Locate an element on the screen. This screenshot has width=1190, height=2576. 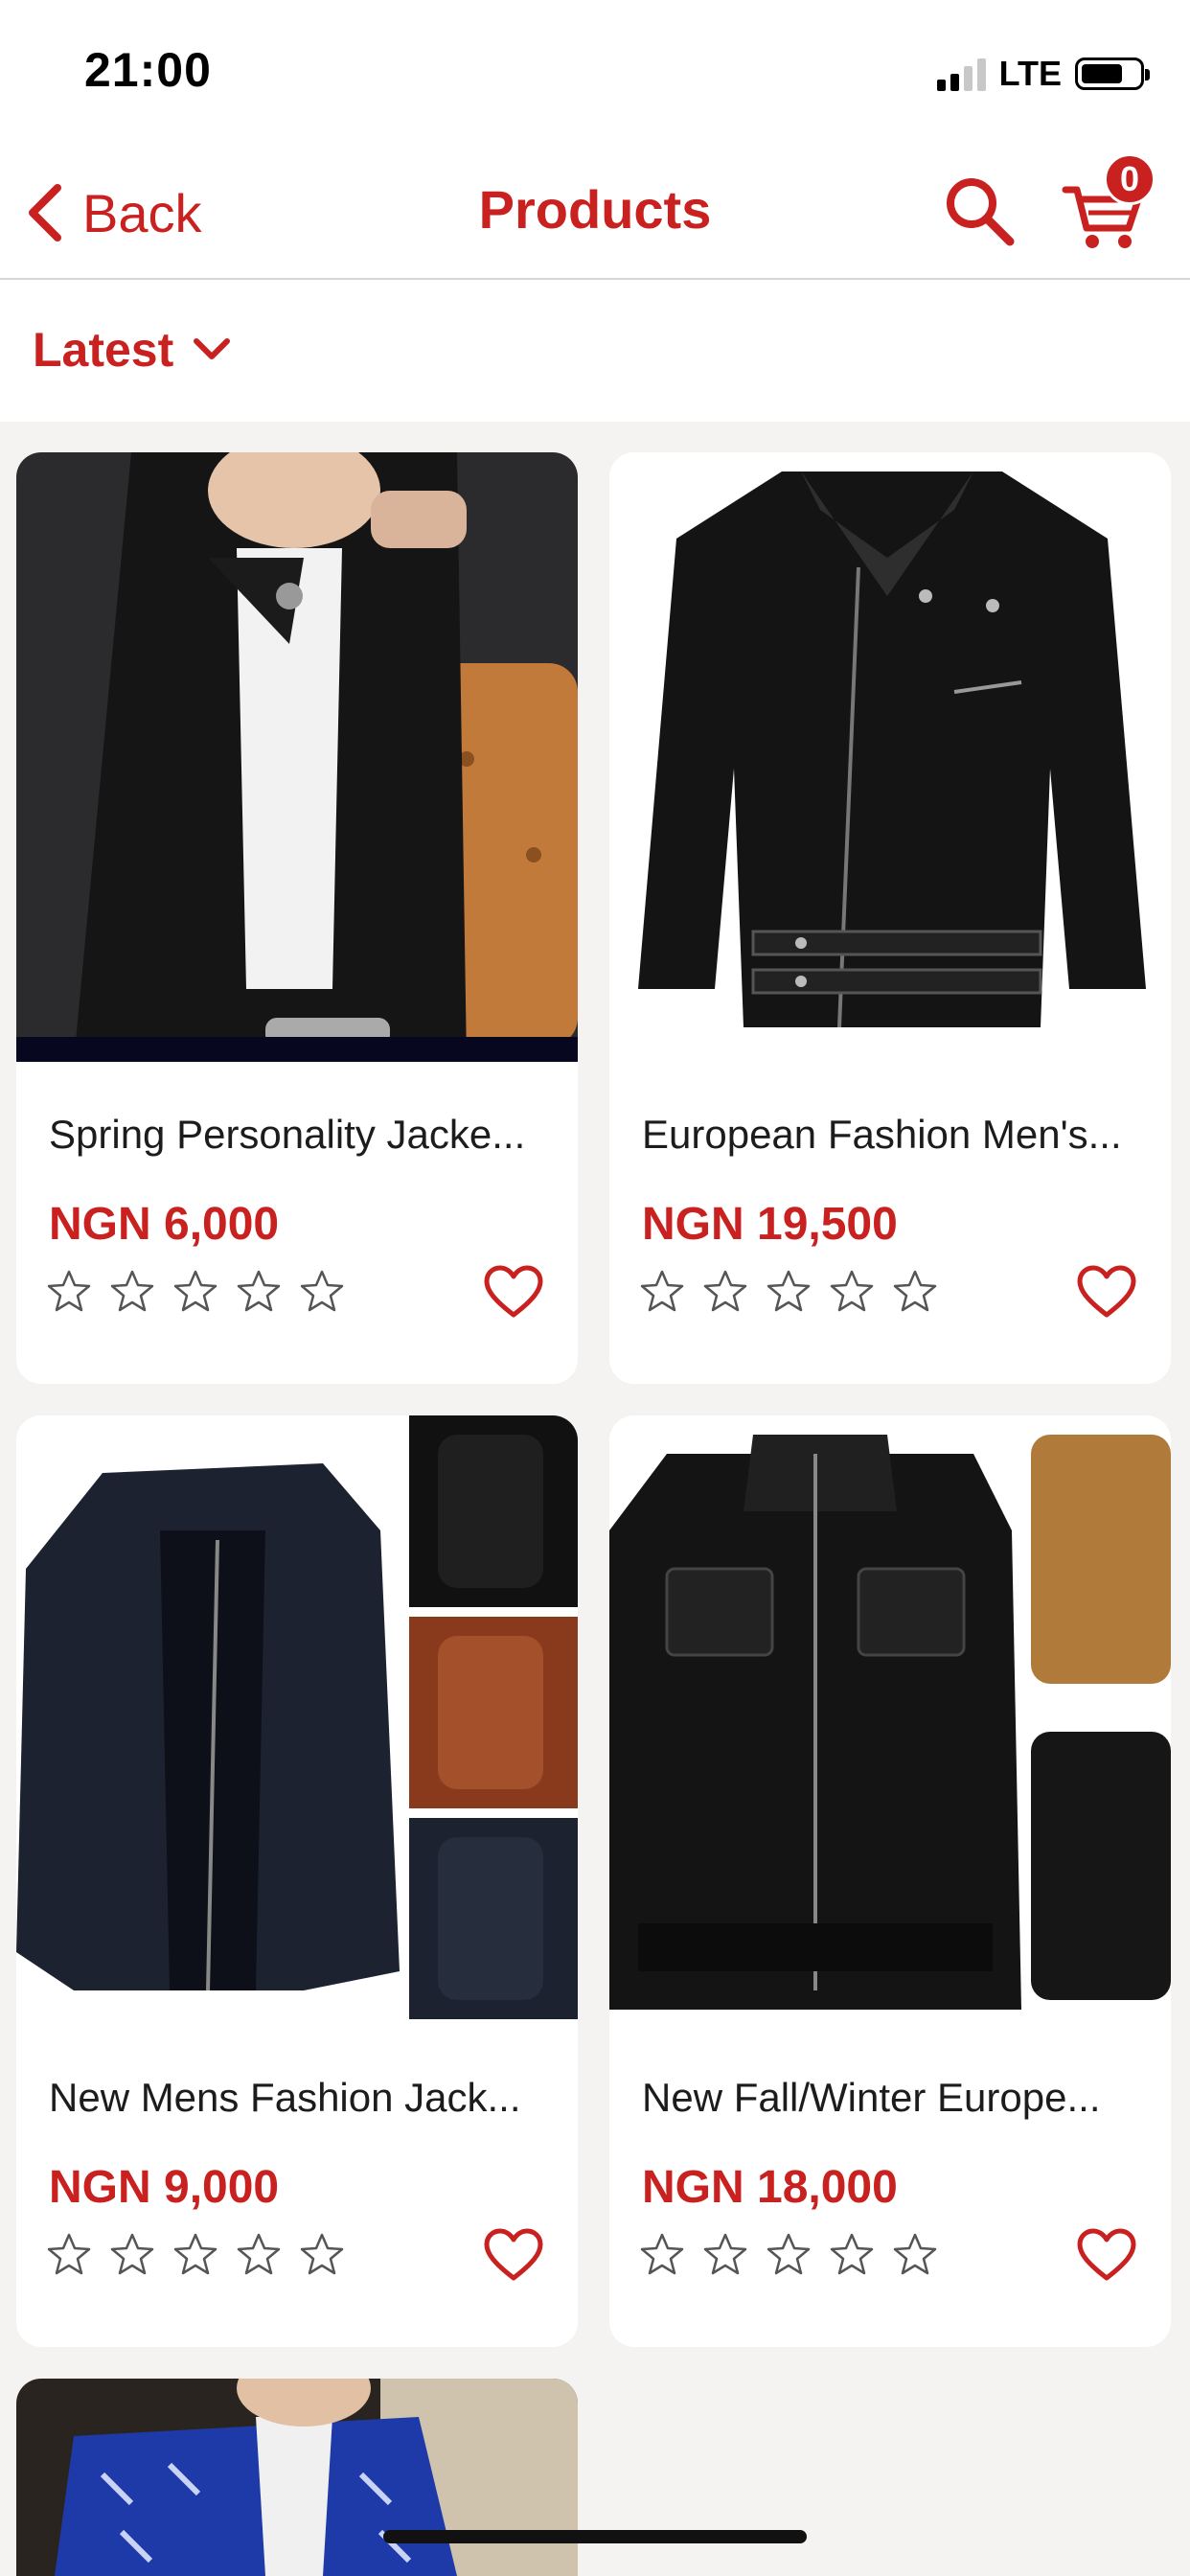
status-indicators: LTE is located at coordinates (1043, 74).